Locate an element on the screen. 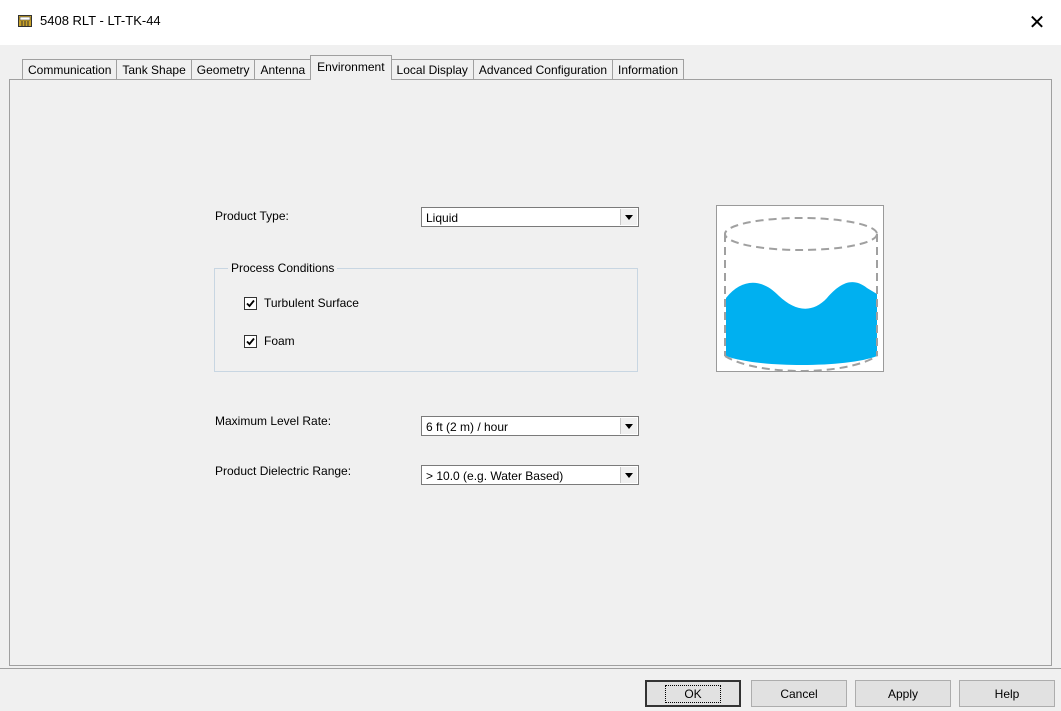 The image size is (1061, 711). close-button: ✕ is located at coordinates (1037, 22).